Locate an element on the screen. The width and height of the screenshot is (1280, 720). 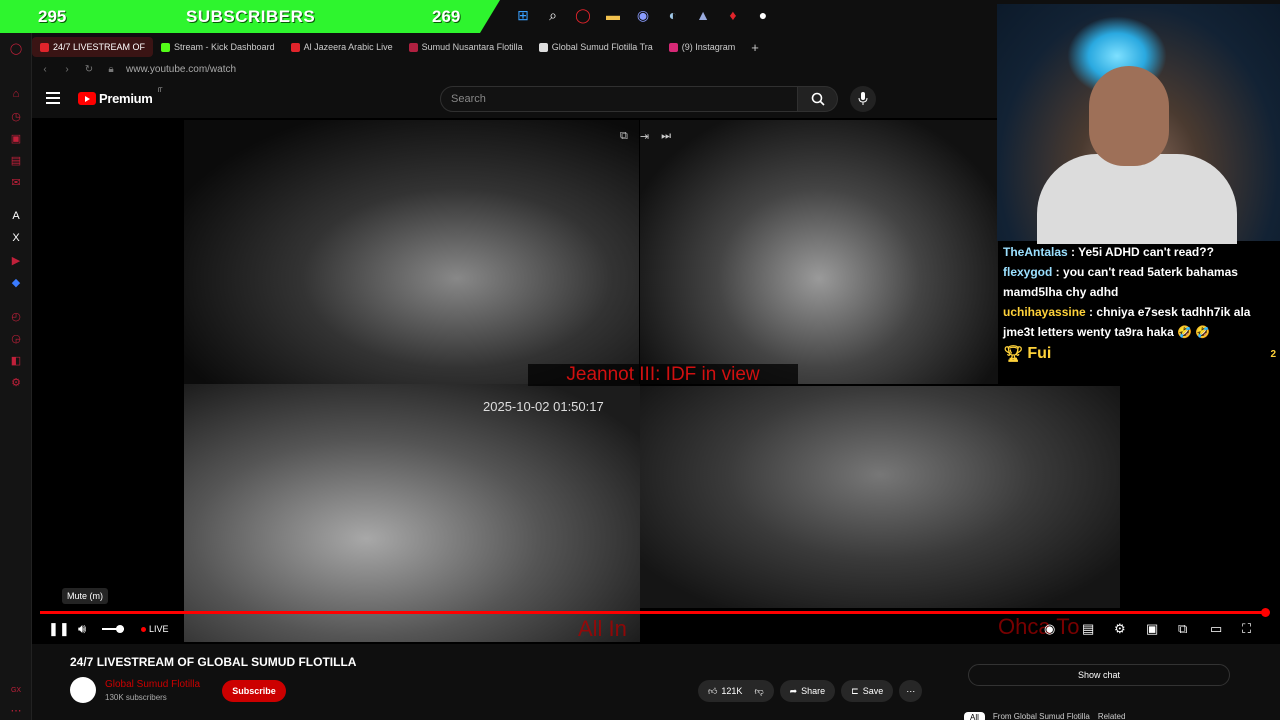
shield-icon: ◆ is located at coordinates (16, 282).